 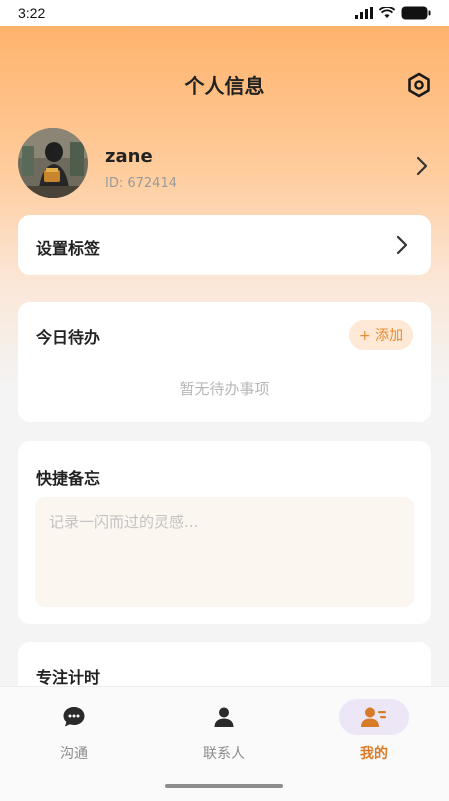 I want to click on avatar, so click(x=53, y=163).